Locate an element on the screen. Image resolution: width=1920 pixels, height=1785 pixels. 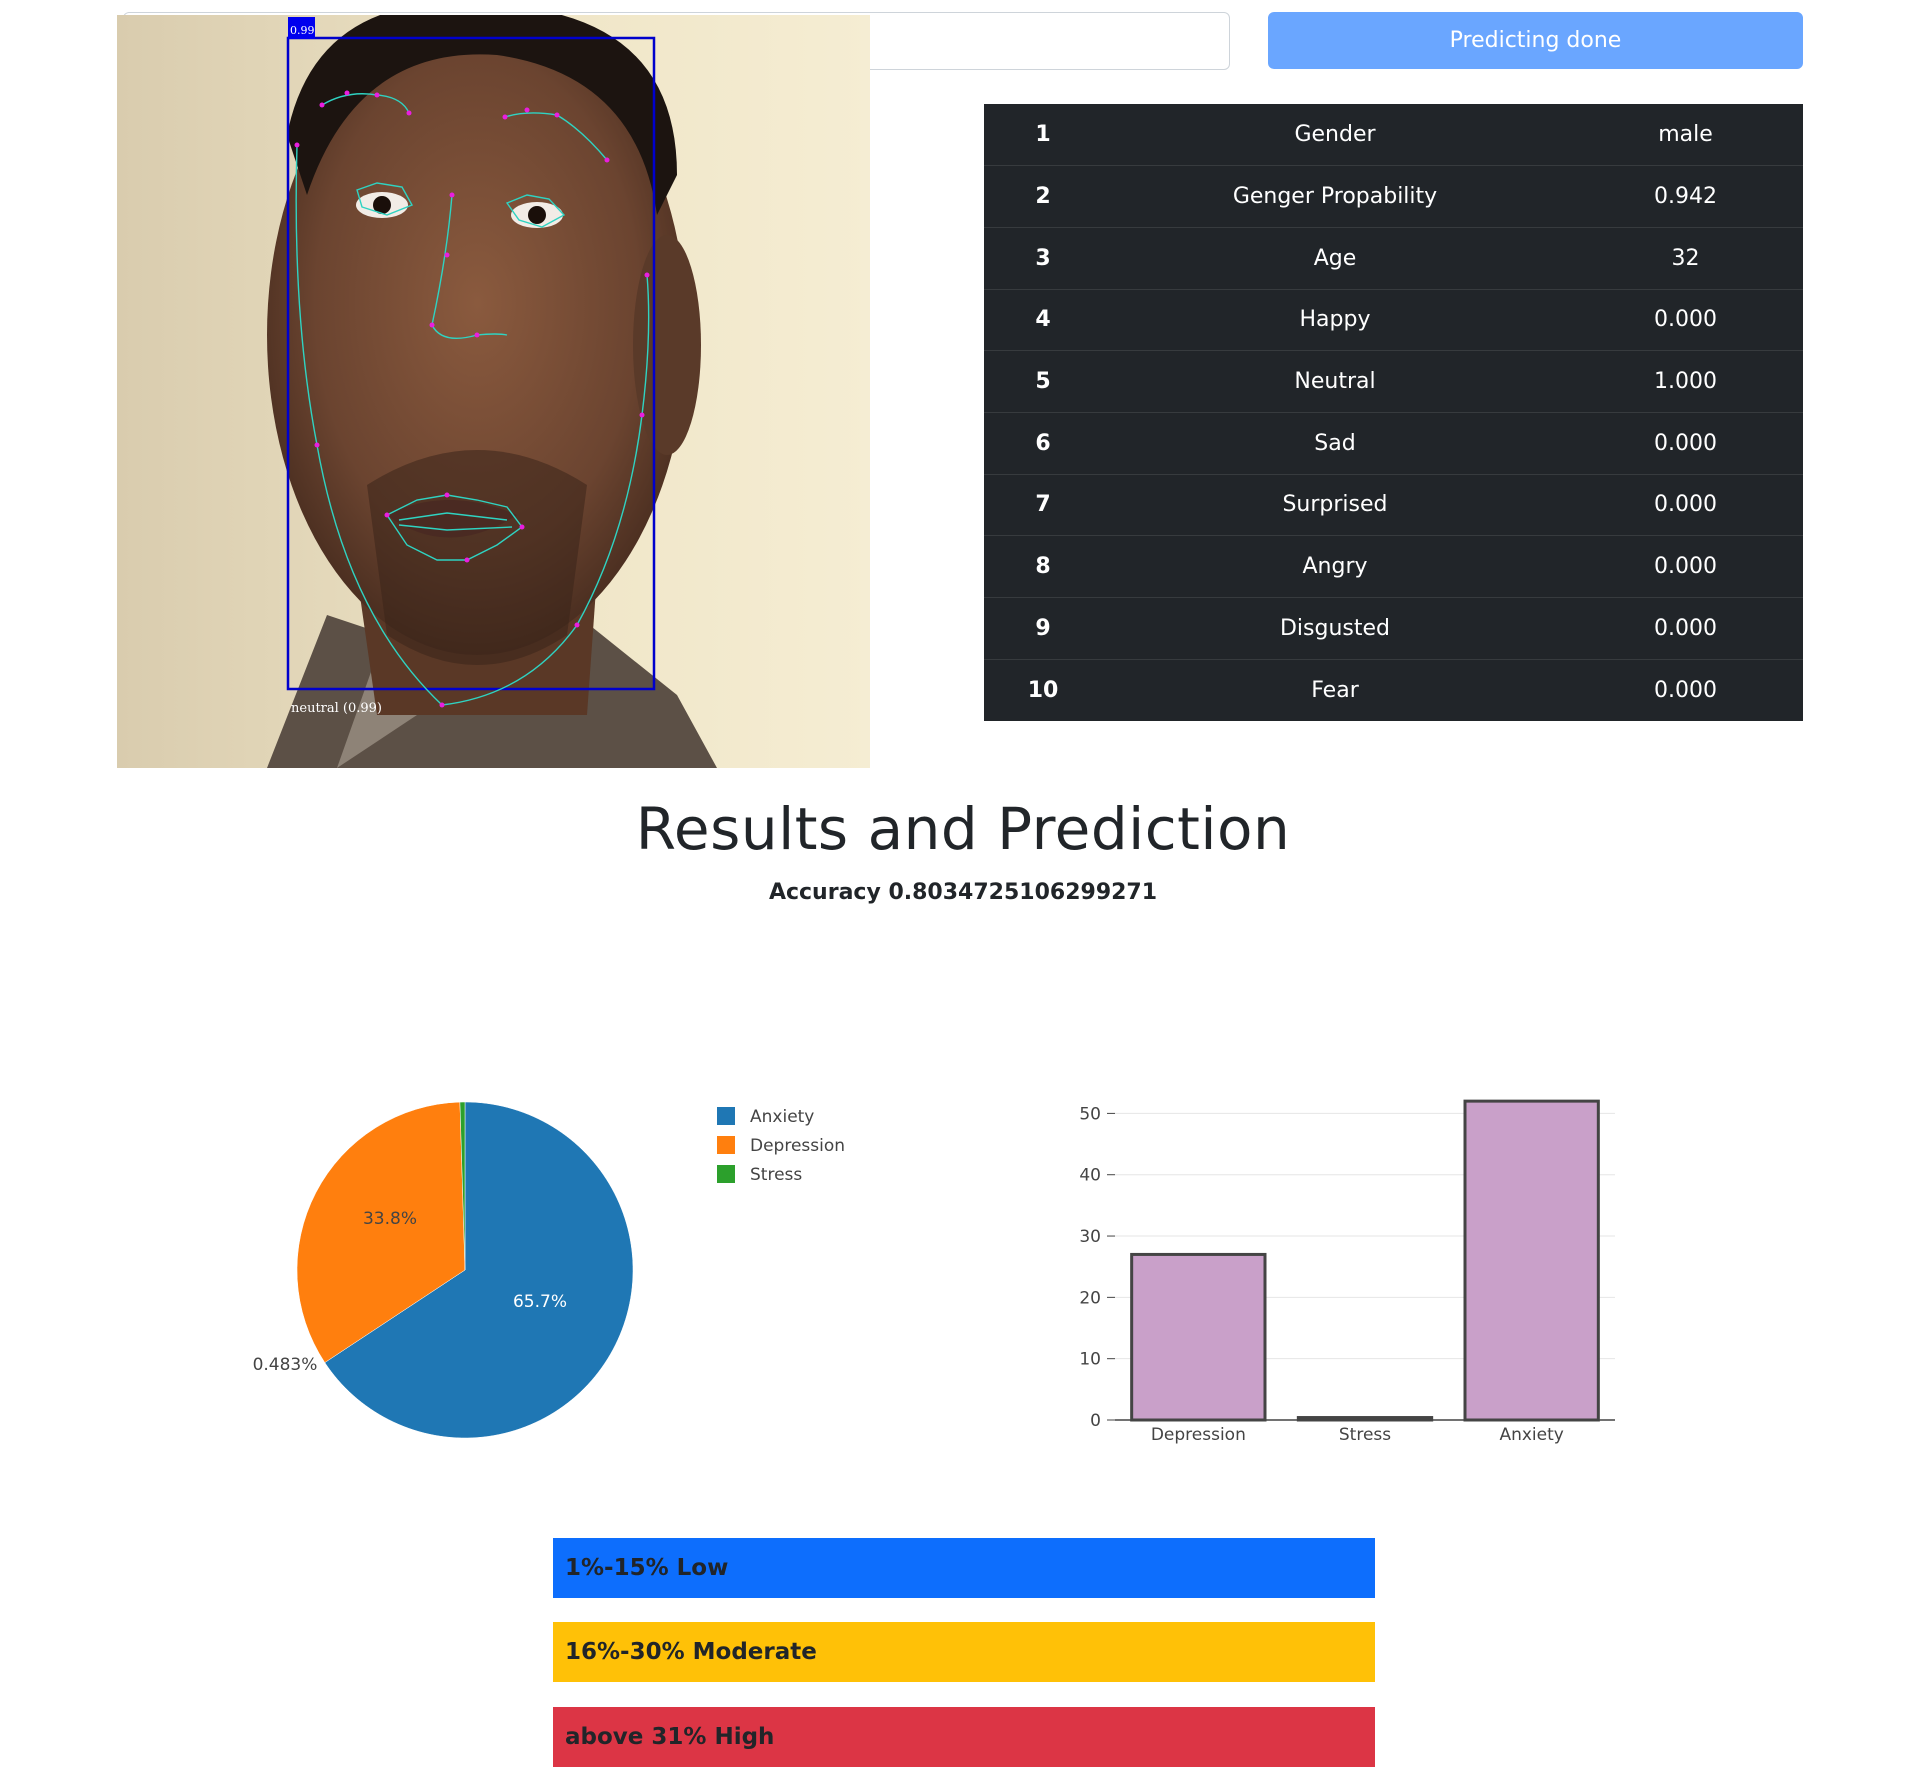
table-row: 7 Surprised 0.000 is located at coordinates (1393, 504).